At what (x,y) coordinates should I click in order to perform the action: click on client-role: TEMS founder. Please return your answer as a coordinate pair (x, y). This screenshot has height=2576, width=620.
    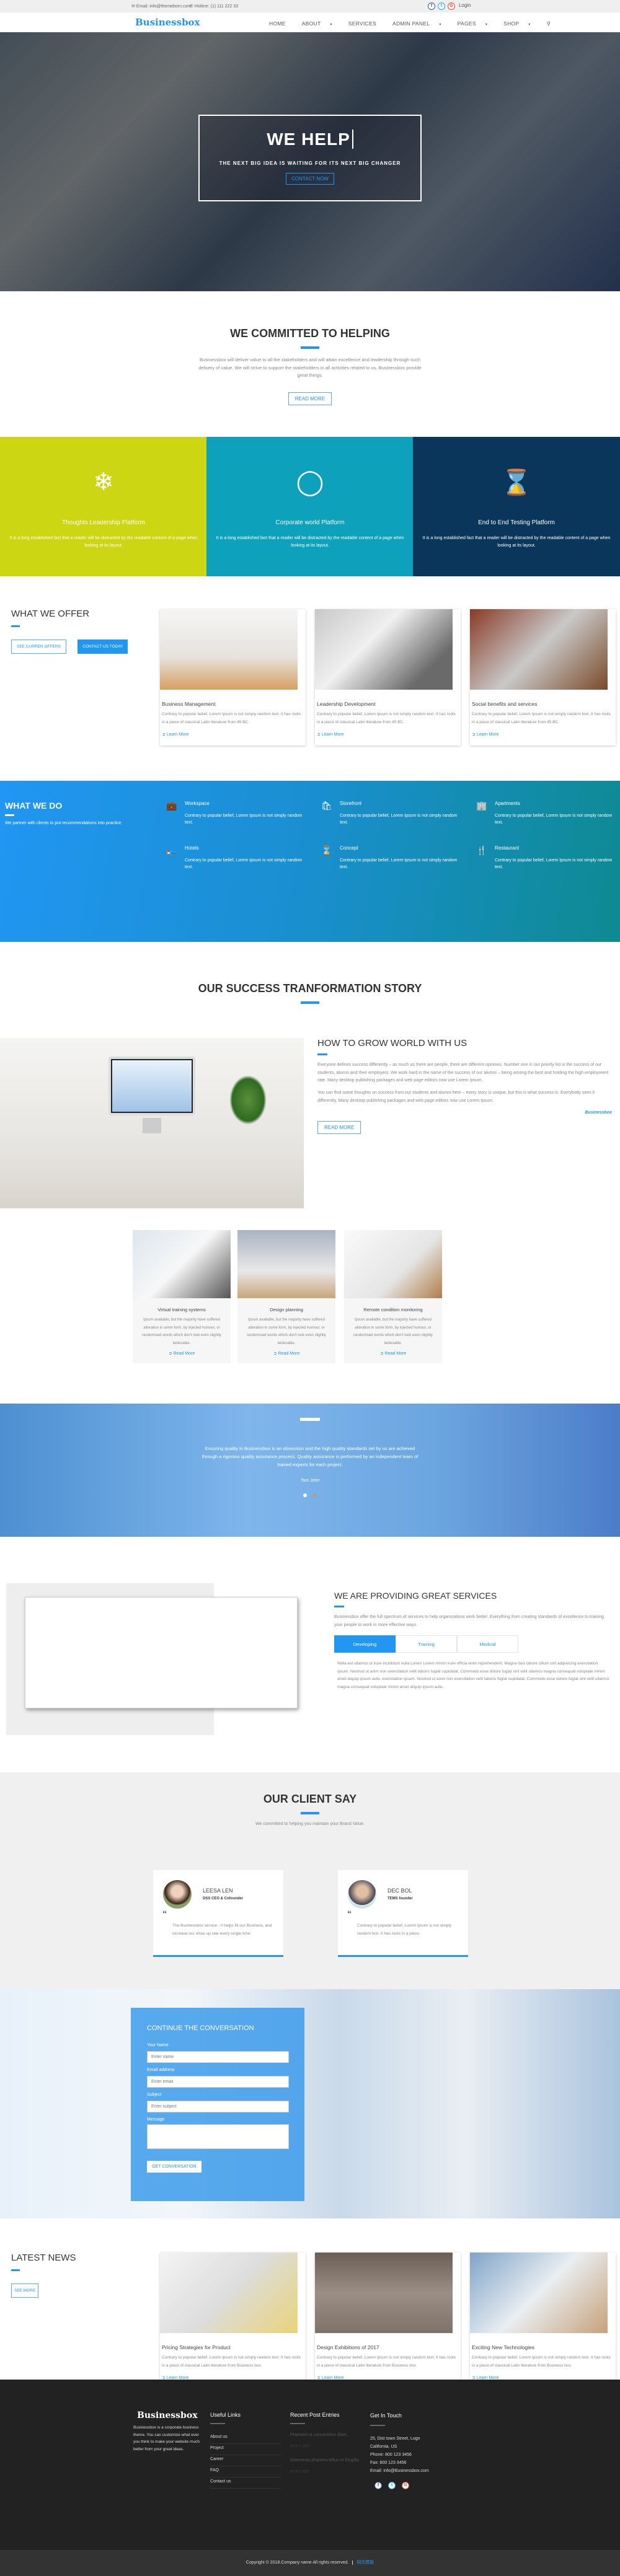
    Looking at the image, I should click on (400, 1899).